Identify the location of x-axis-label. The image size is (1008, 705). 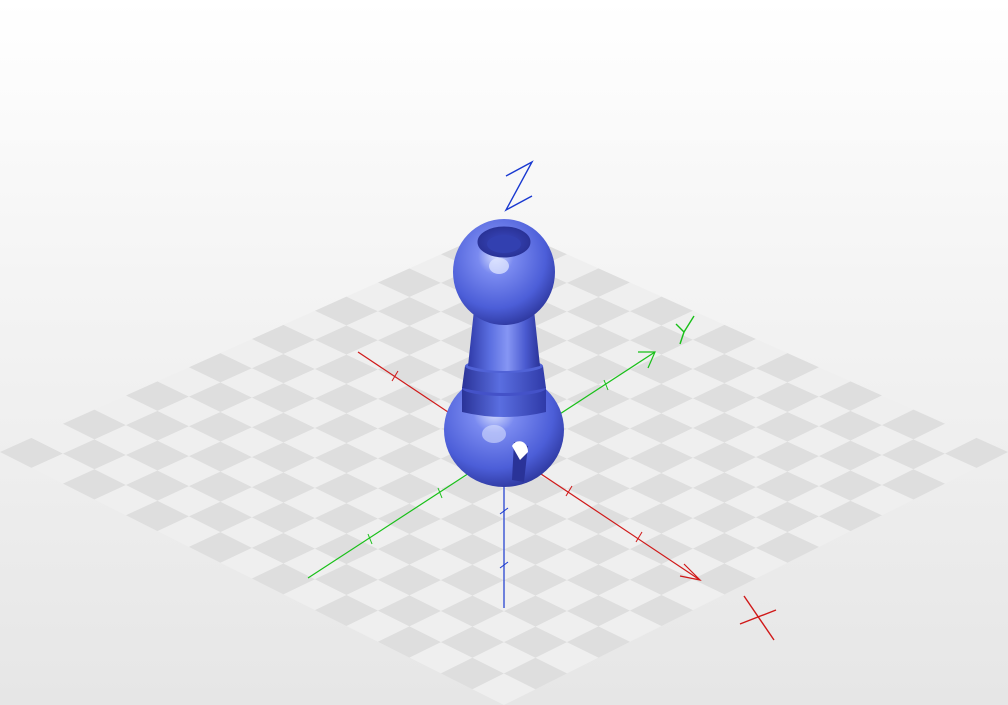
(758, 618).